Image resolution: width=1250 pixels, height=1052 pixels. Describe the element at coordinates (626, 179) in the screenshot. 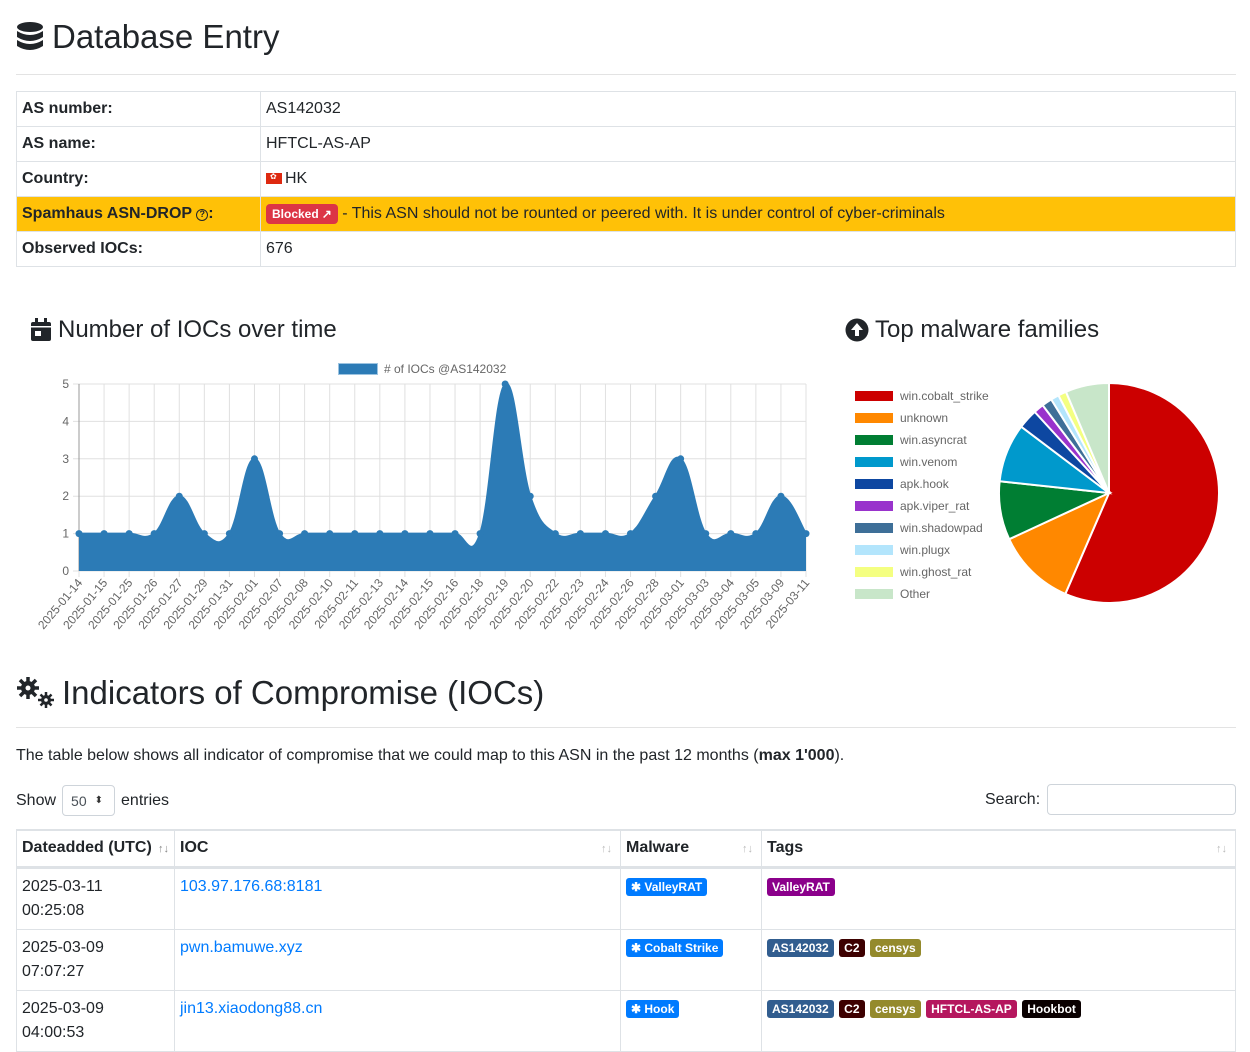

I see `info-row-country: Country: HK` at that location.